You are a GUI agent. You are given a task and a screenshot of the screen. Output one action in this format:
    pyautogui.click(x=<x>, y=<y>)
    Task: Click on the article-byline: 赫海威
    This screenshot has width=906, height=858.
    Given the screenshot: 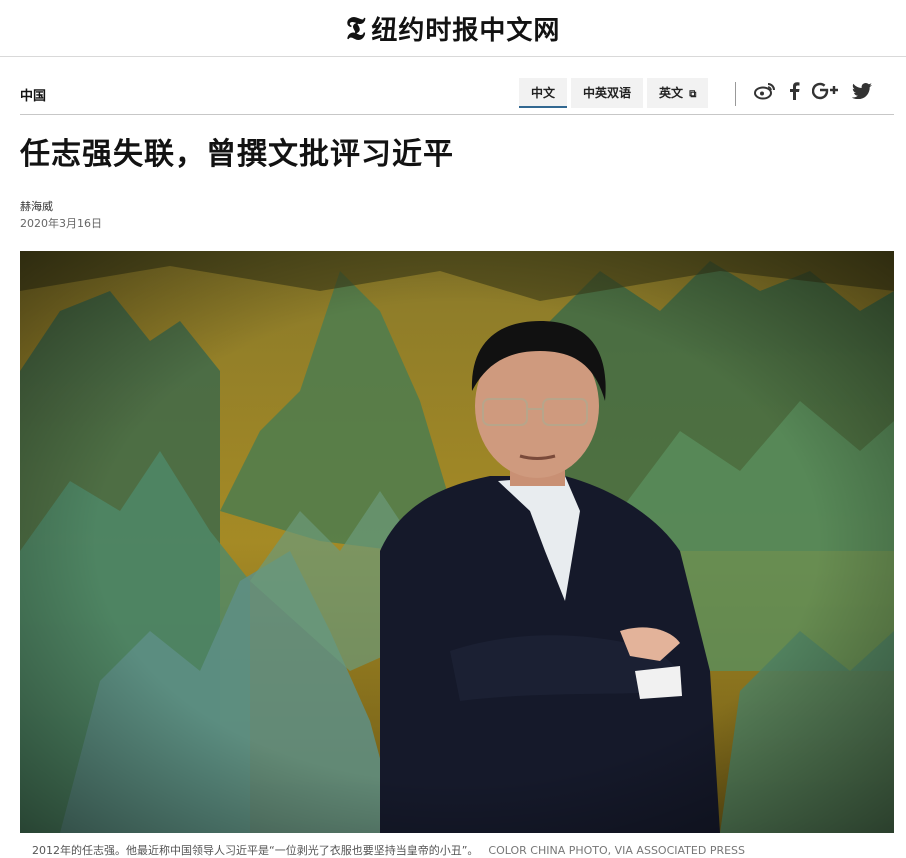 What is the action you would take?
    pyautogui.click(x=36, y=206)
    